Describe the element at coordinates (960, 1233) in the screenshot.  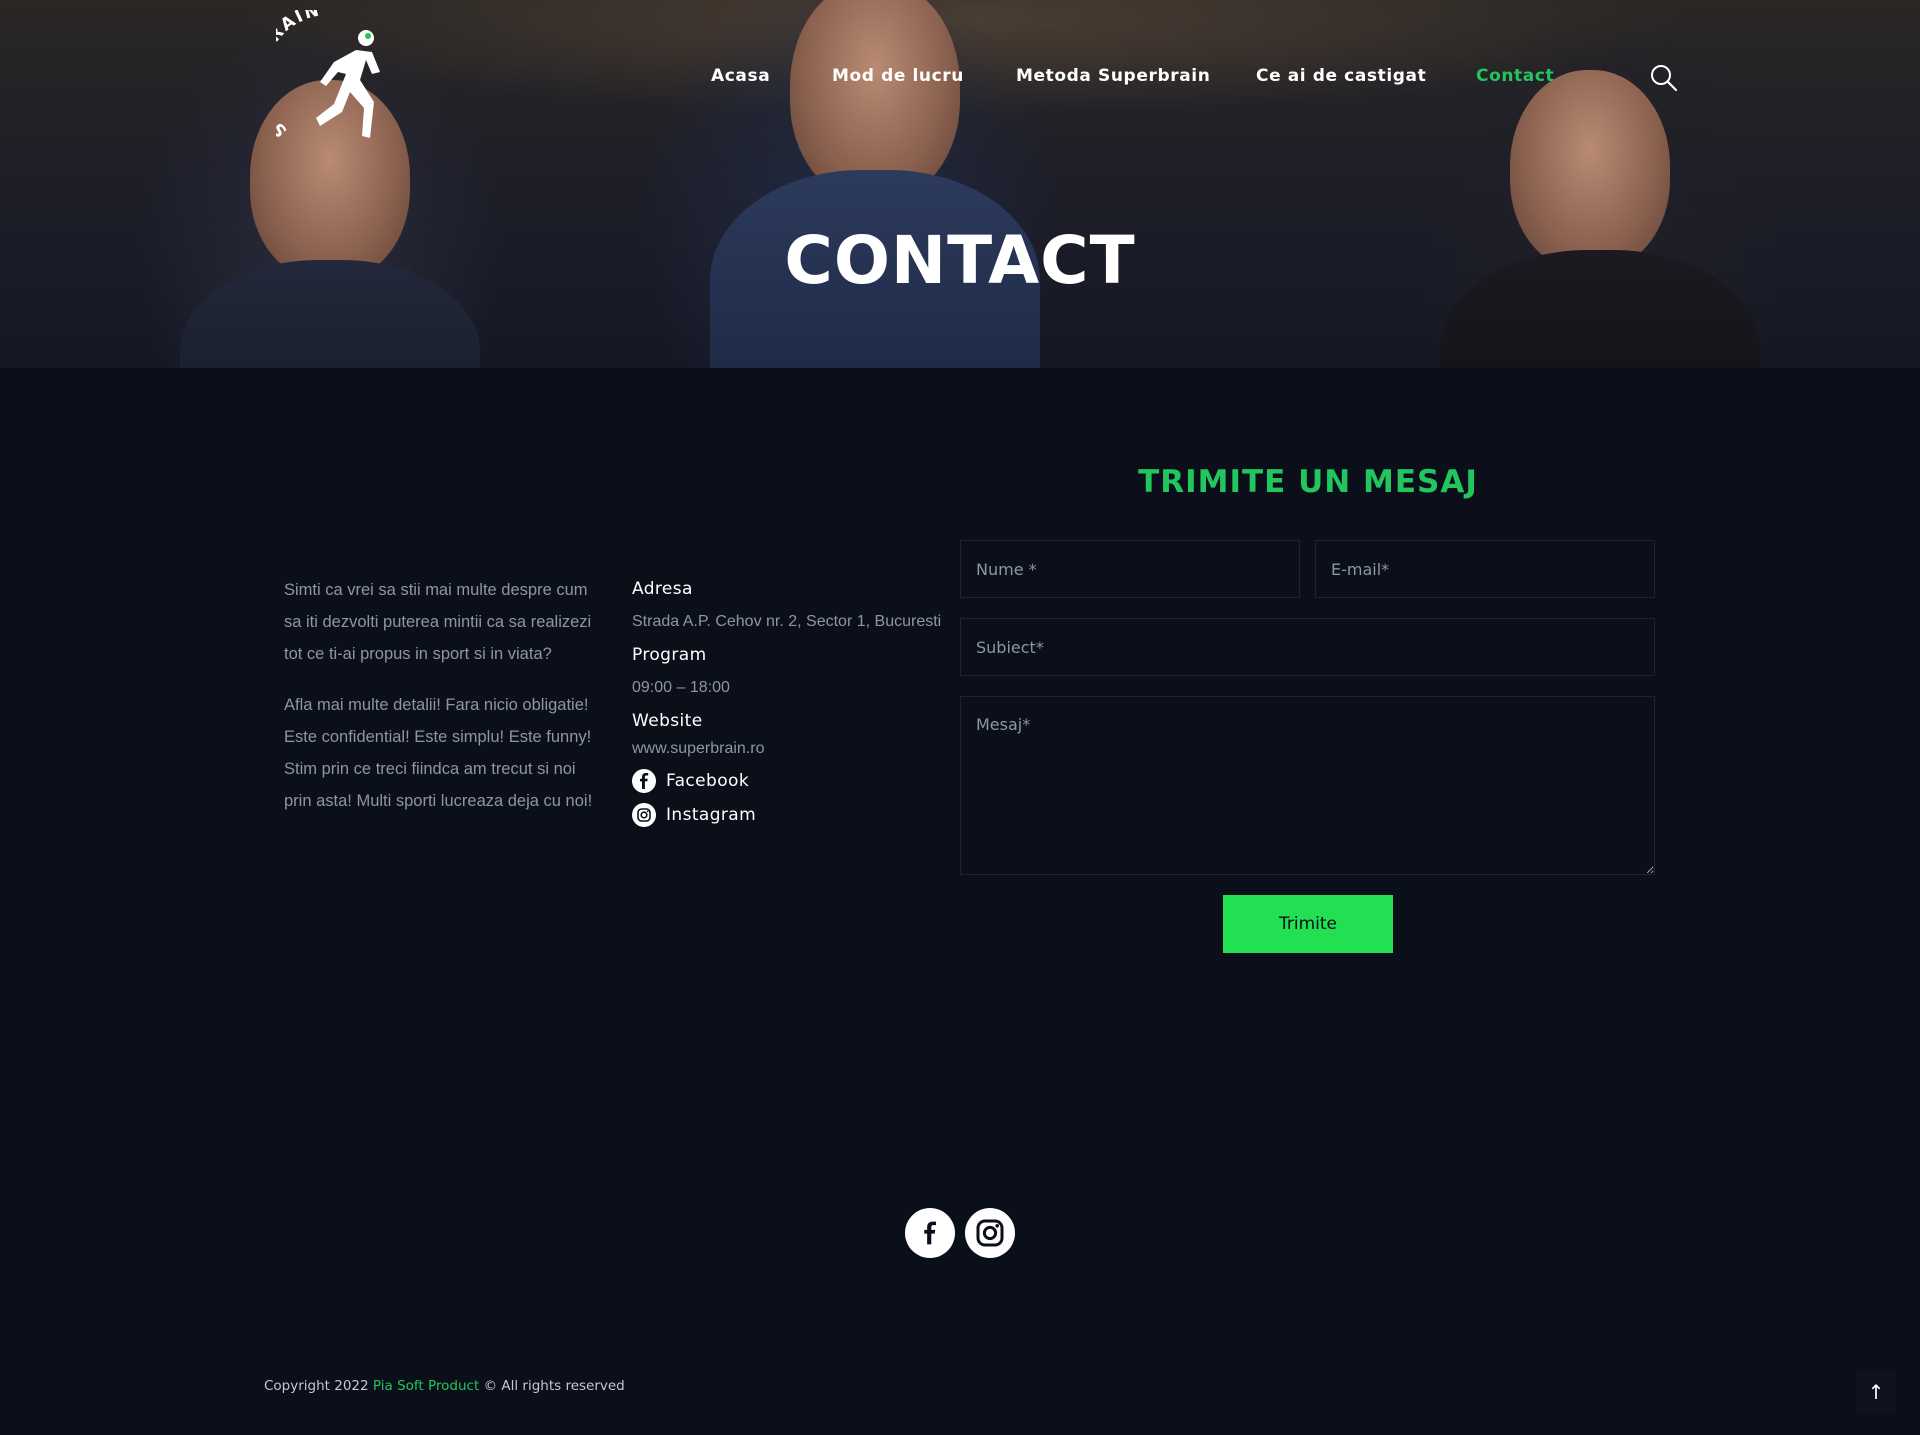
I see `footer-social` at that location.